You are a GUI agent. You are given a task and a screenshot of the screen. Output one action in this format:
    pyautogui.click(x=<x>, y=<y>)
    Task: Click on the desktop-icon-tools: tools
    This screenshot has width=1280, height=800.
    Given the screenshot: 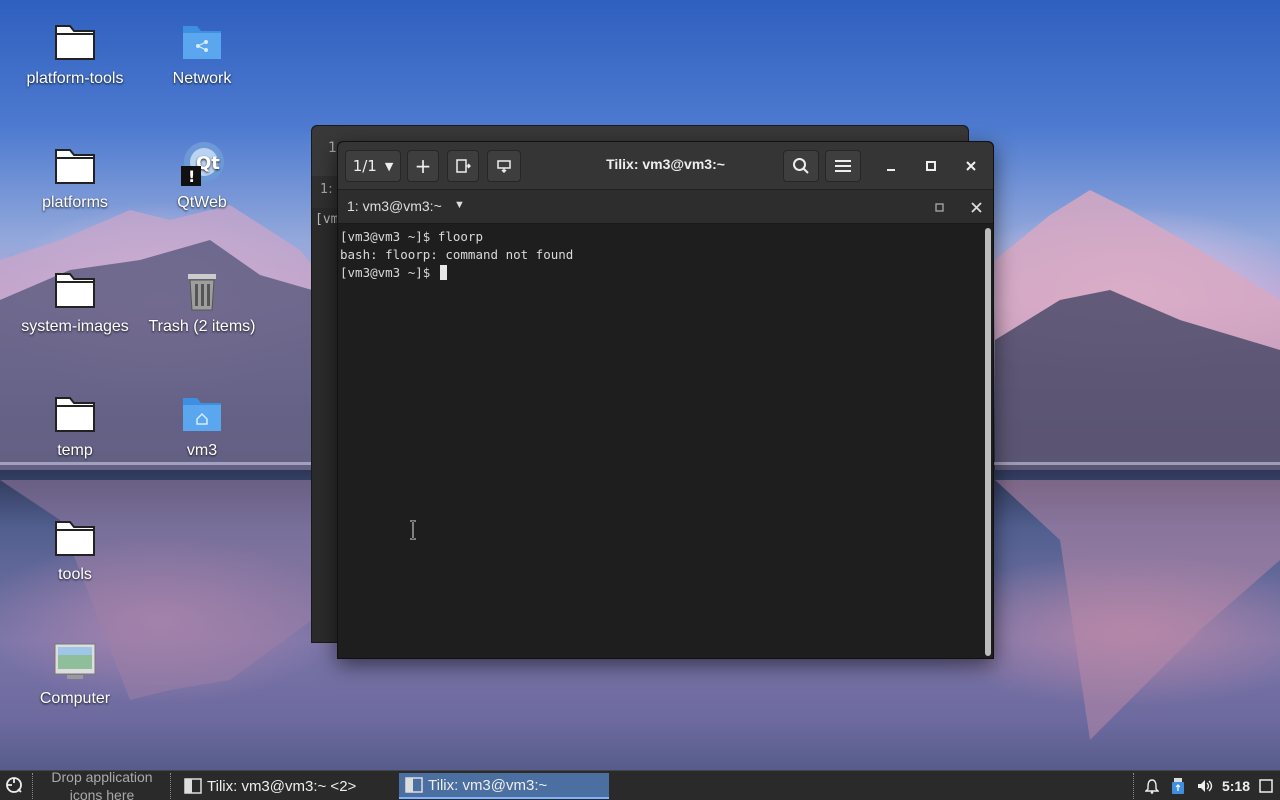 What is the action you would take?
    pyautogui.click(x=75, y=550)
    